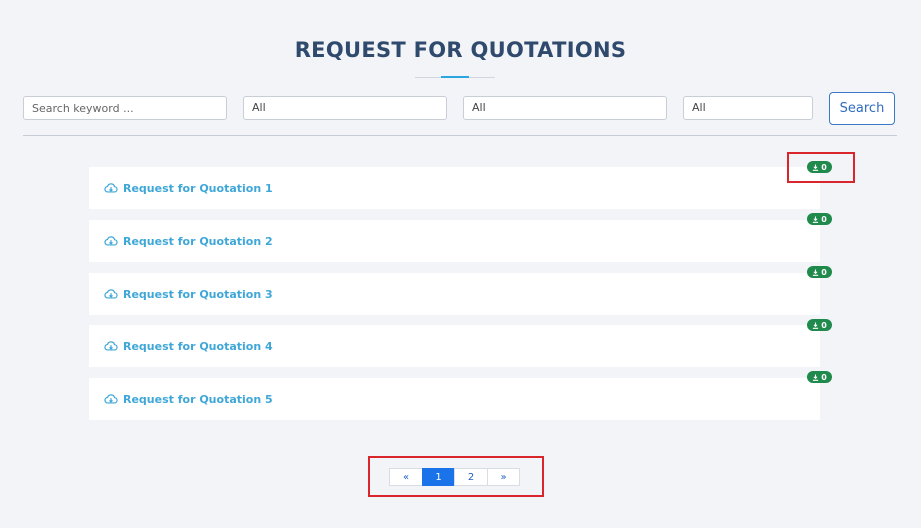 This screenshot has height=528, width=921. I want to click on rfq-item-4: Request for Quotation 4, so click(454, 346).